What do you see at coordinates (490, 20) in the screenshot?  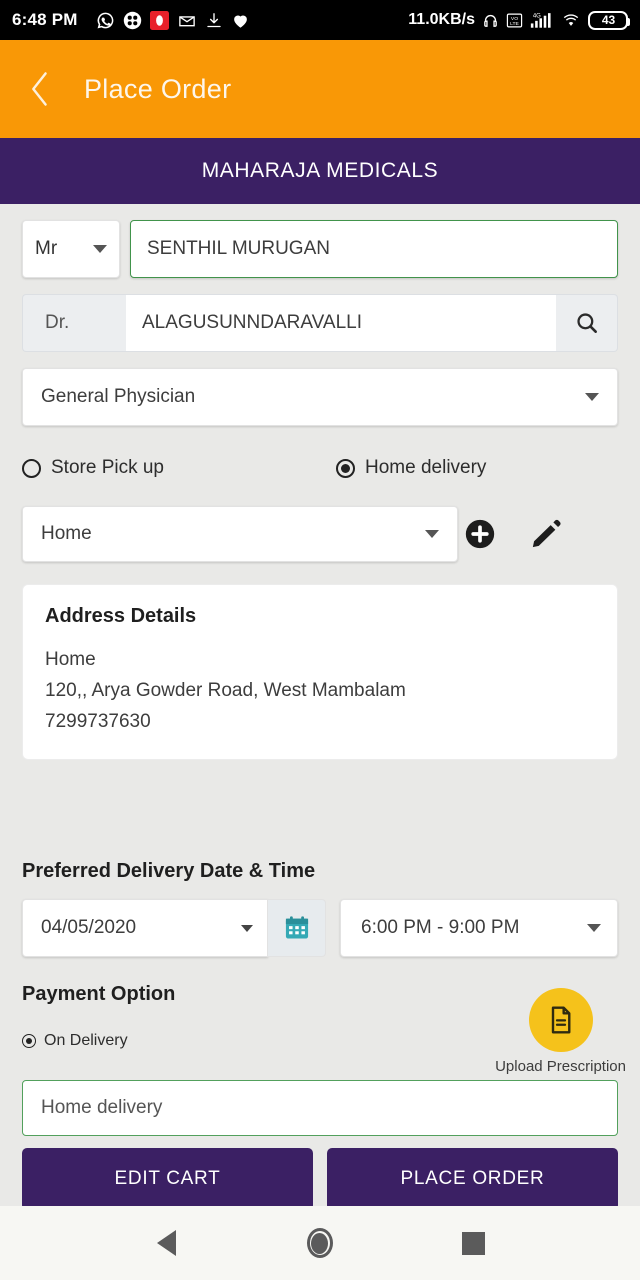 I see `headset-icon` at bounding box center [490, 20].